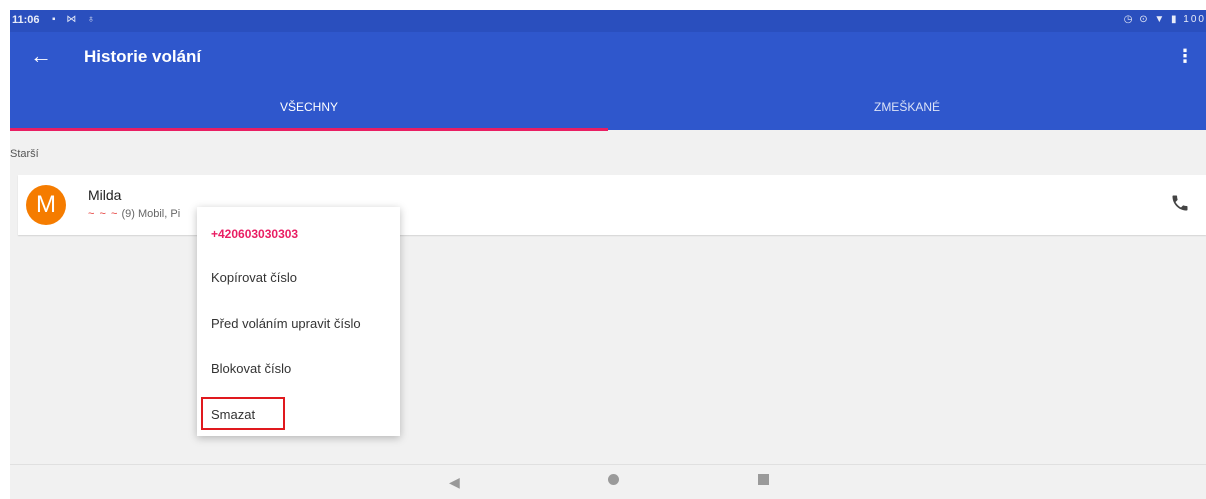 Image resolution: width=1206 pixels, height=499 pixels. What do you see at coordinates (243, 413) in the screenshot?
I see `highlight-box` at bounding box center [243, 413].